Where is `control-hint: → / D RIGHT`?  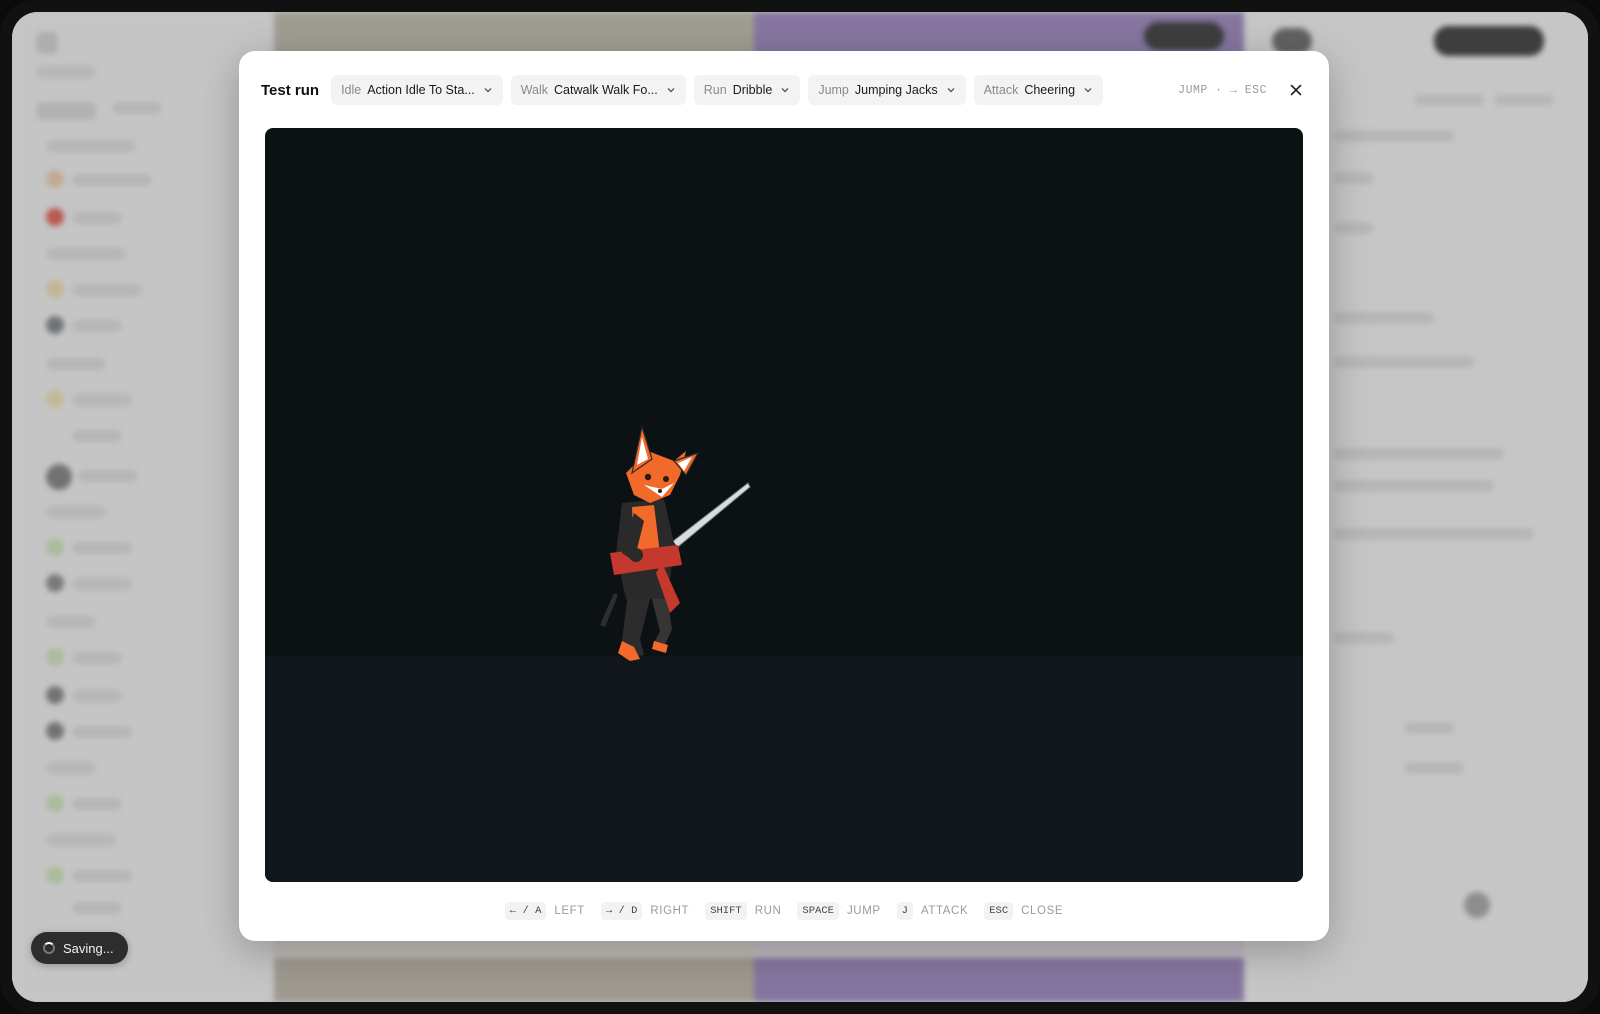 control-hint: → / D RIGHT is located at coordinates (645, 911).